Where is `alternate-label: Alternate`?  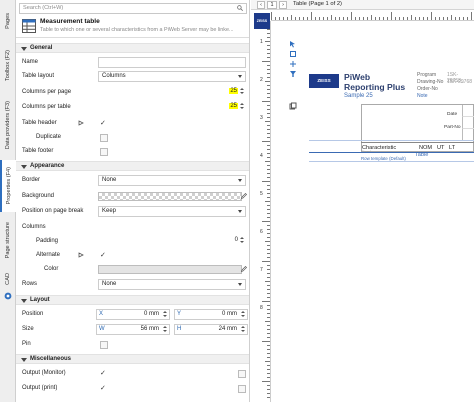 alternate-label: Alternate is located at coordinates (48, 255).